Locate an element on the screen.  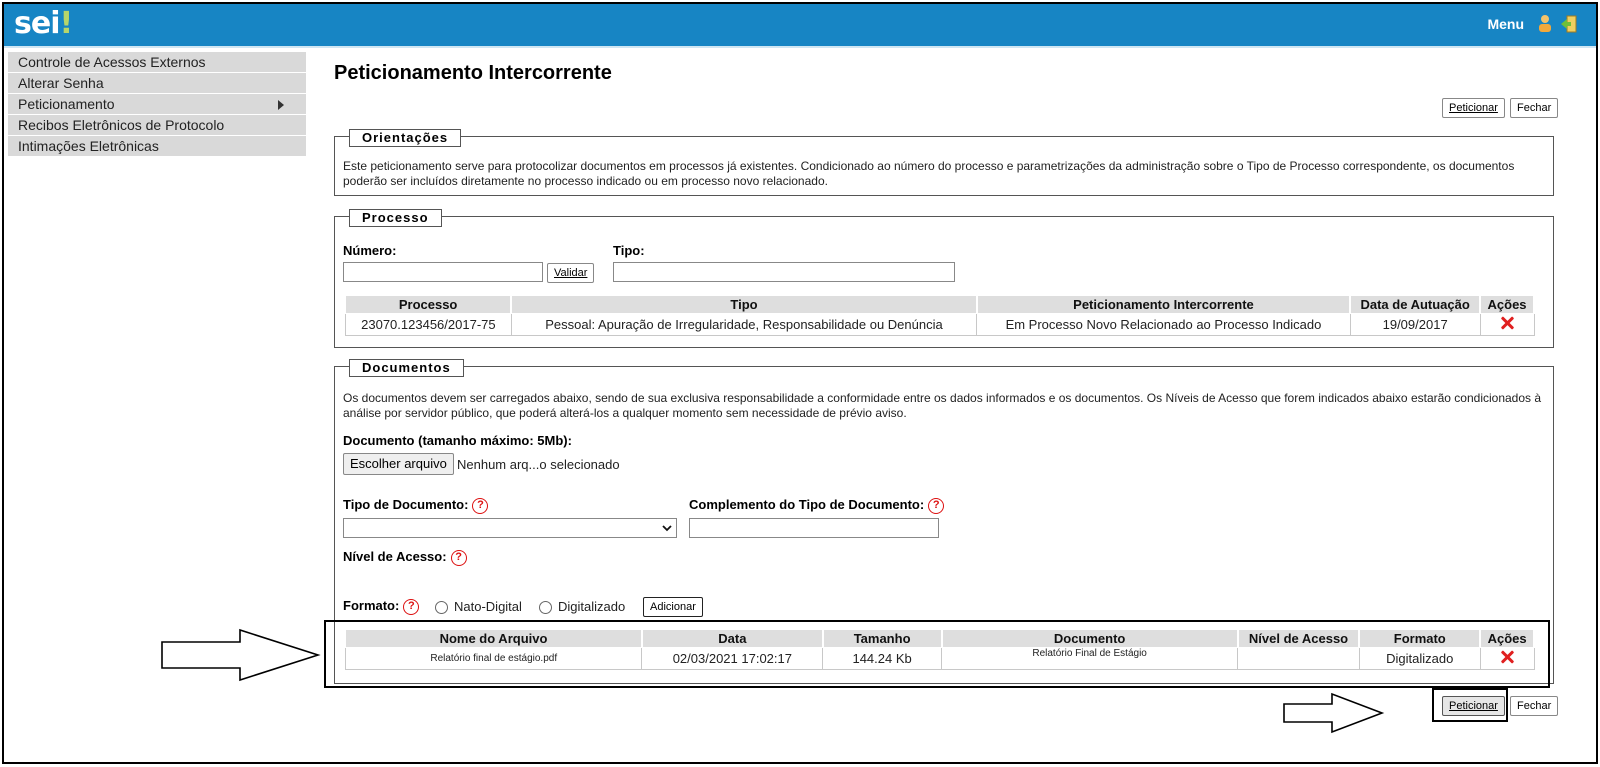
highlight-box-table is located at coordinates (937, 654).